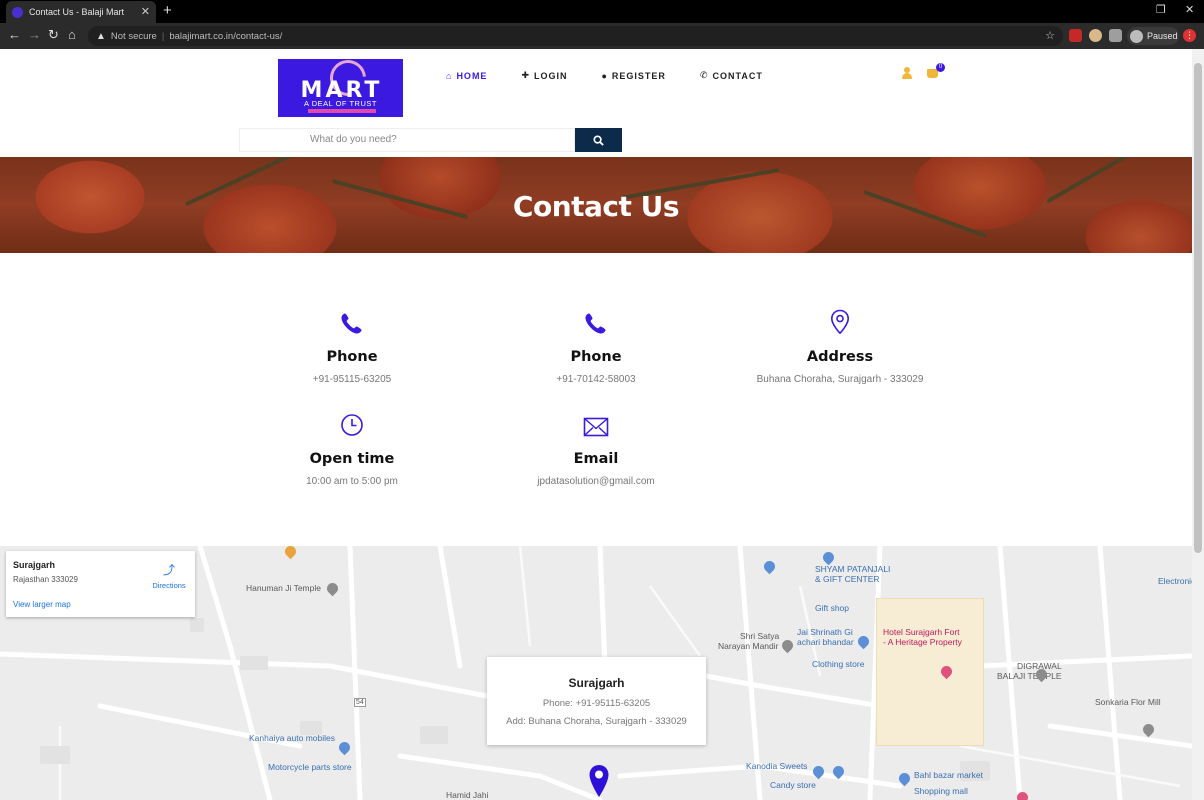 Image resolution: width=1204 pixels, height=800 pixels. I want to click on nav-contact: ✆ CONTACT, so click(731, 75).